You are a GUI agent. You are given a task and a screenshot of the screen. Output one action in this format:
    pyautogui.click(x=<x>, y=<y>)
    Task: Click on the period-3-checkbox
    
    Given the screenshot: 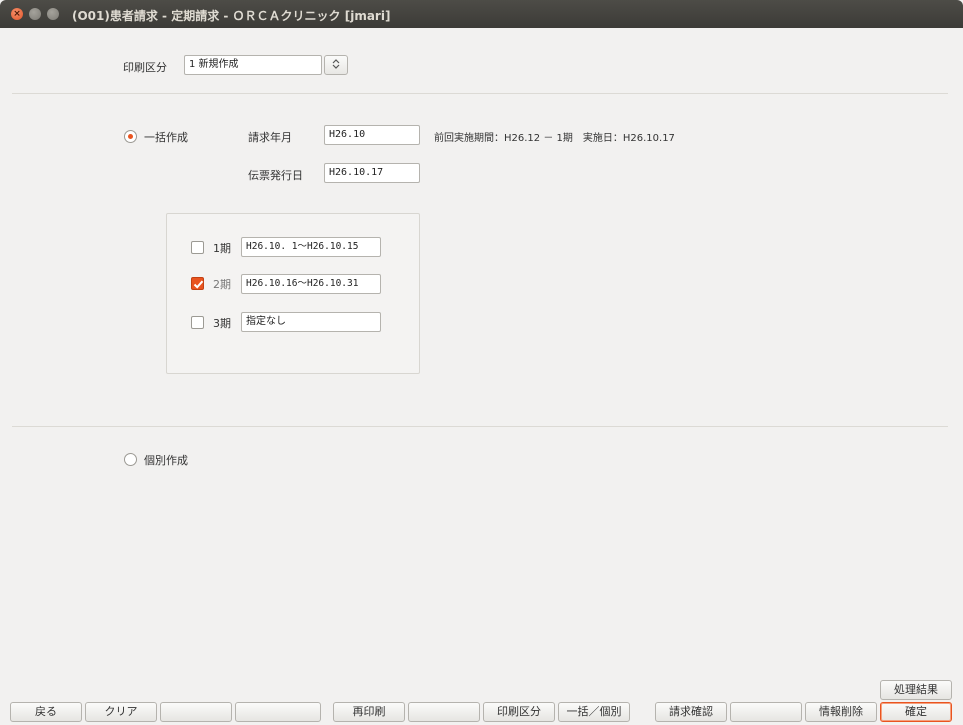 What is the action you would take?
    pyautogui.click(x=197, y=322)
    